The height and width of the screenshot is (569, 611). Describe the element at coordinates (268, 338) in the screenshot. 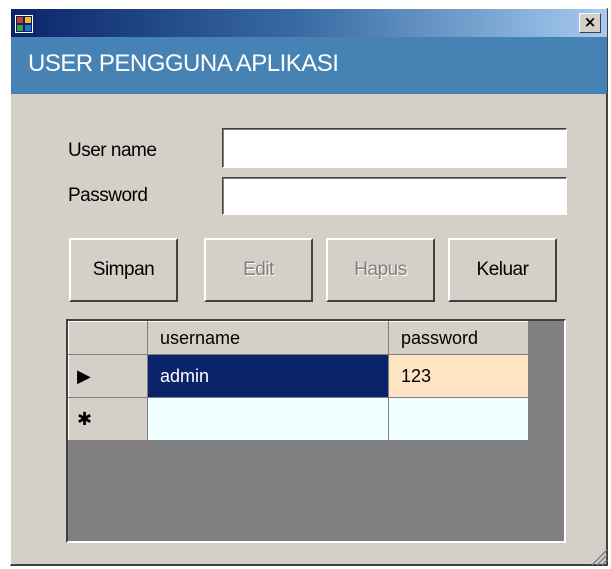

I see `column-header-username: username` at that location.